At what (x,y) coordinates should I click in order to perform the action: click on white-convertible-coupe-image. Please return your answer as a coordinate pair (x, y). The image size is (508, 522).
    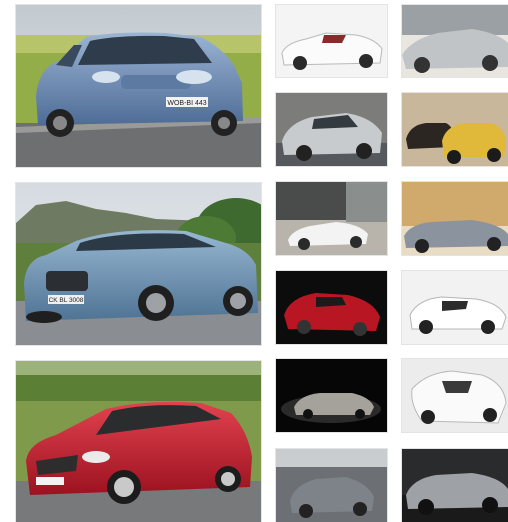
    Looking at the image, I should click on (331, 41).